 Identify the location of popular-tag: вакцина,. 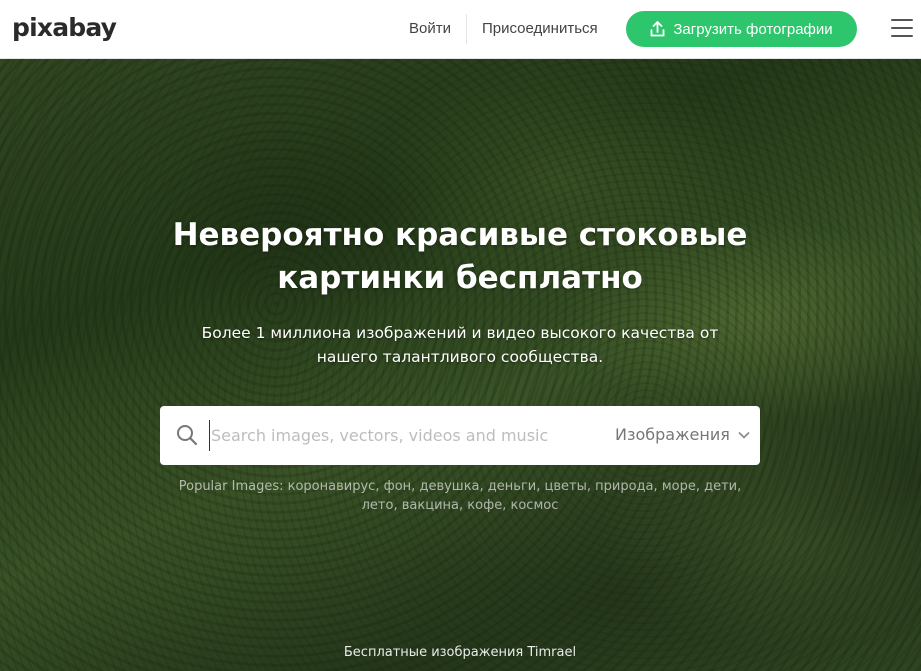
(432, 505).